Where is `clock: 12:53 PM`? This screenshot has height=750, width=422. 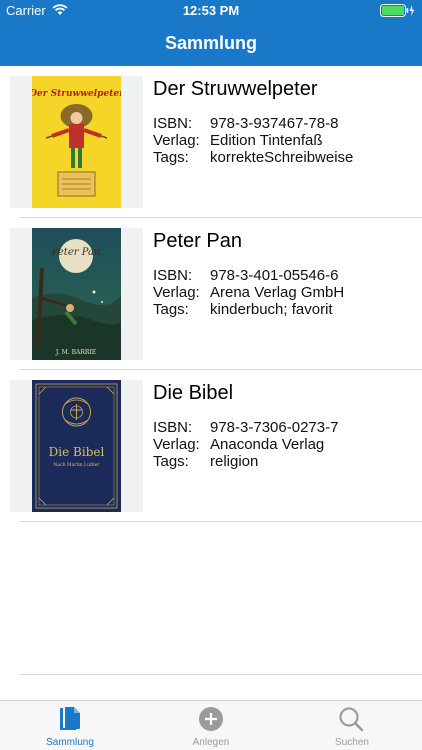
clock: 12:53 PM is located at coordinates (211, 10).